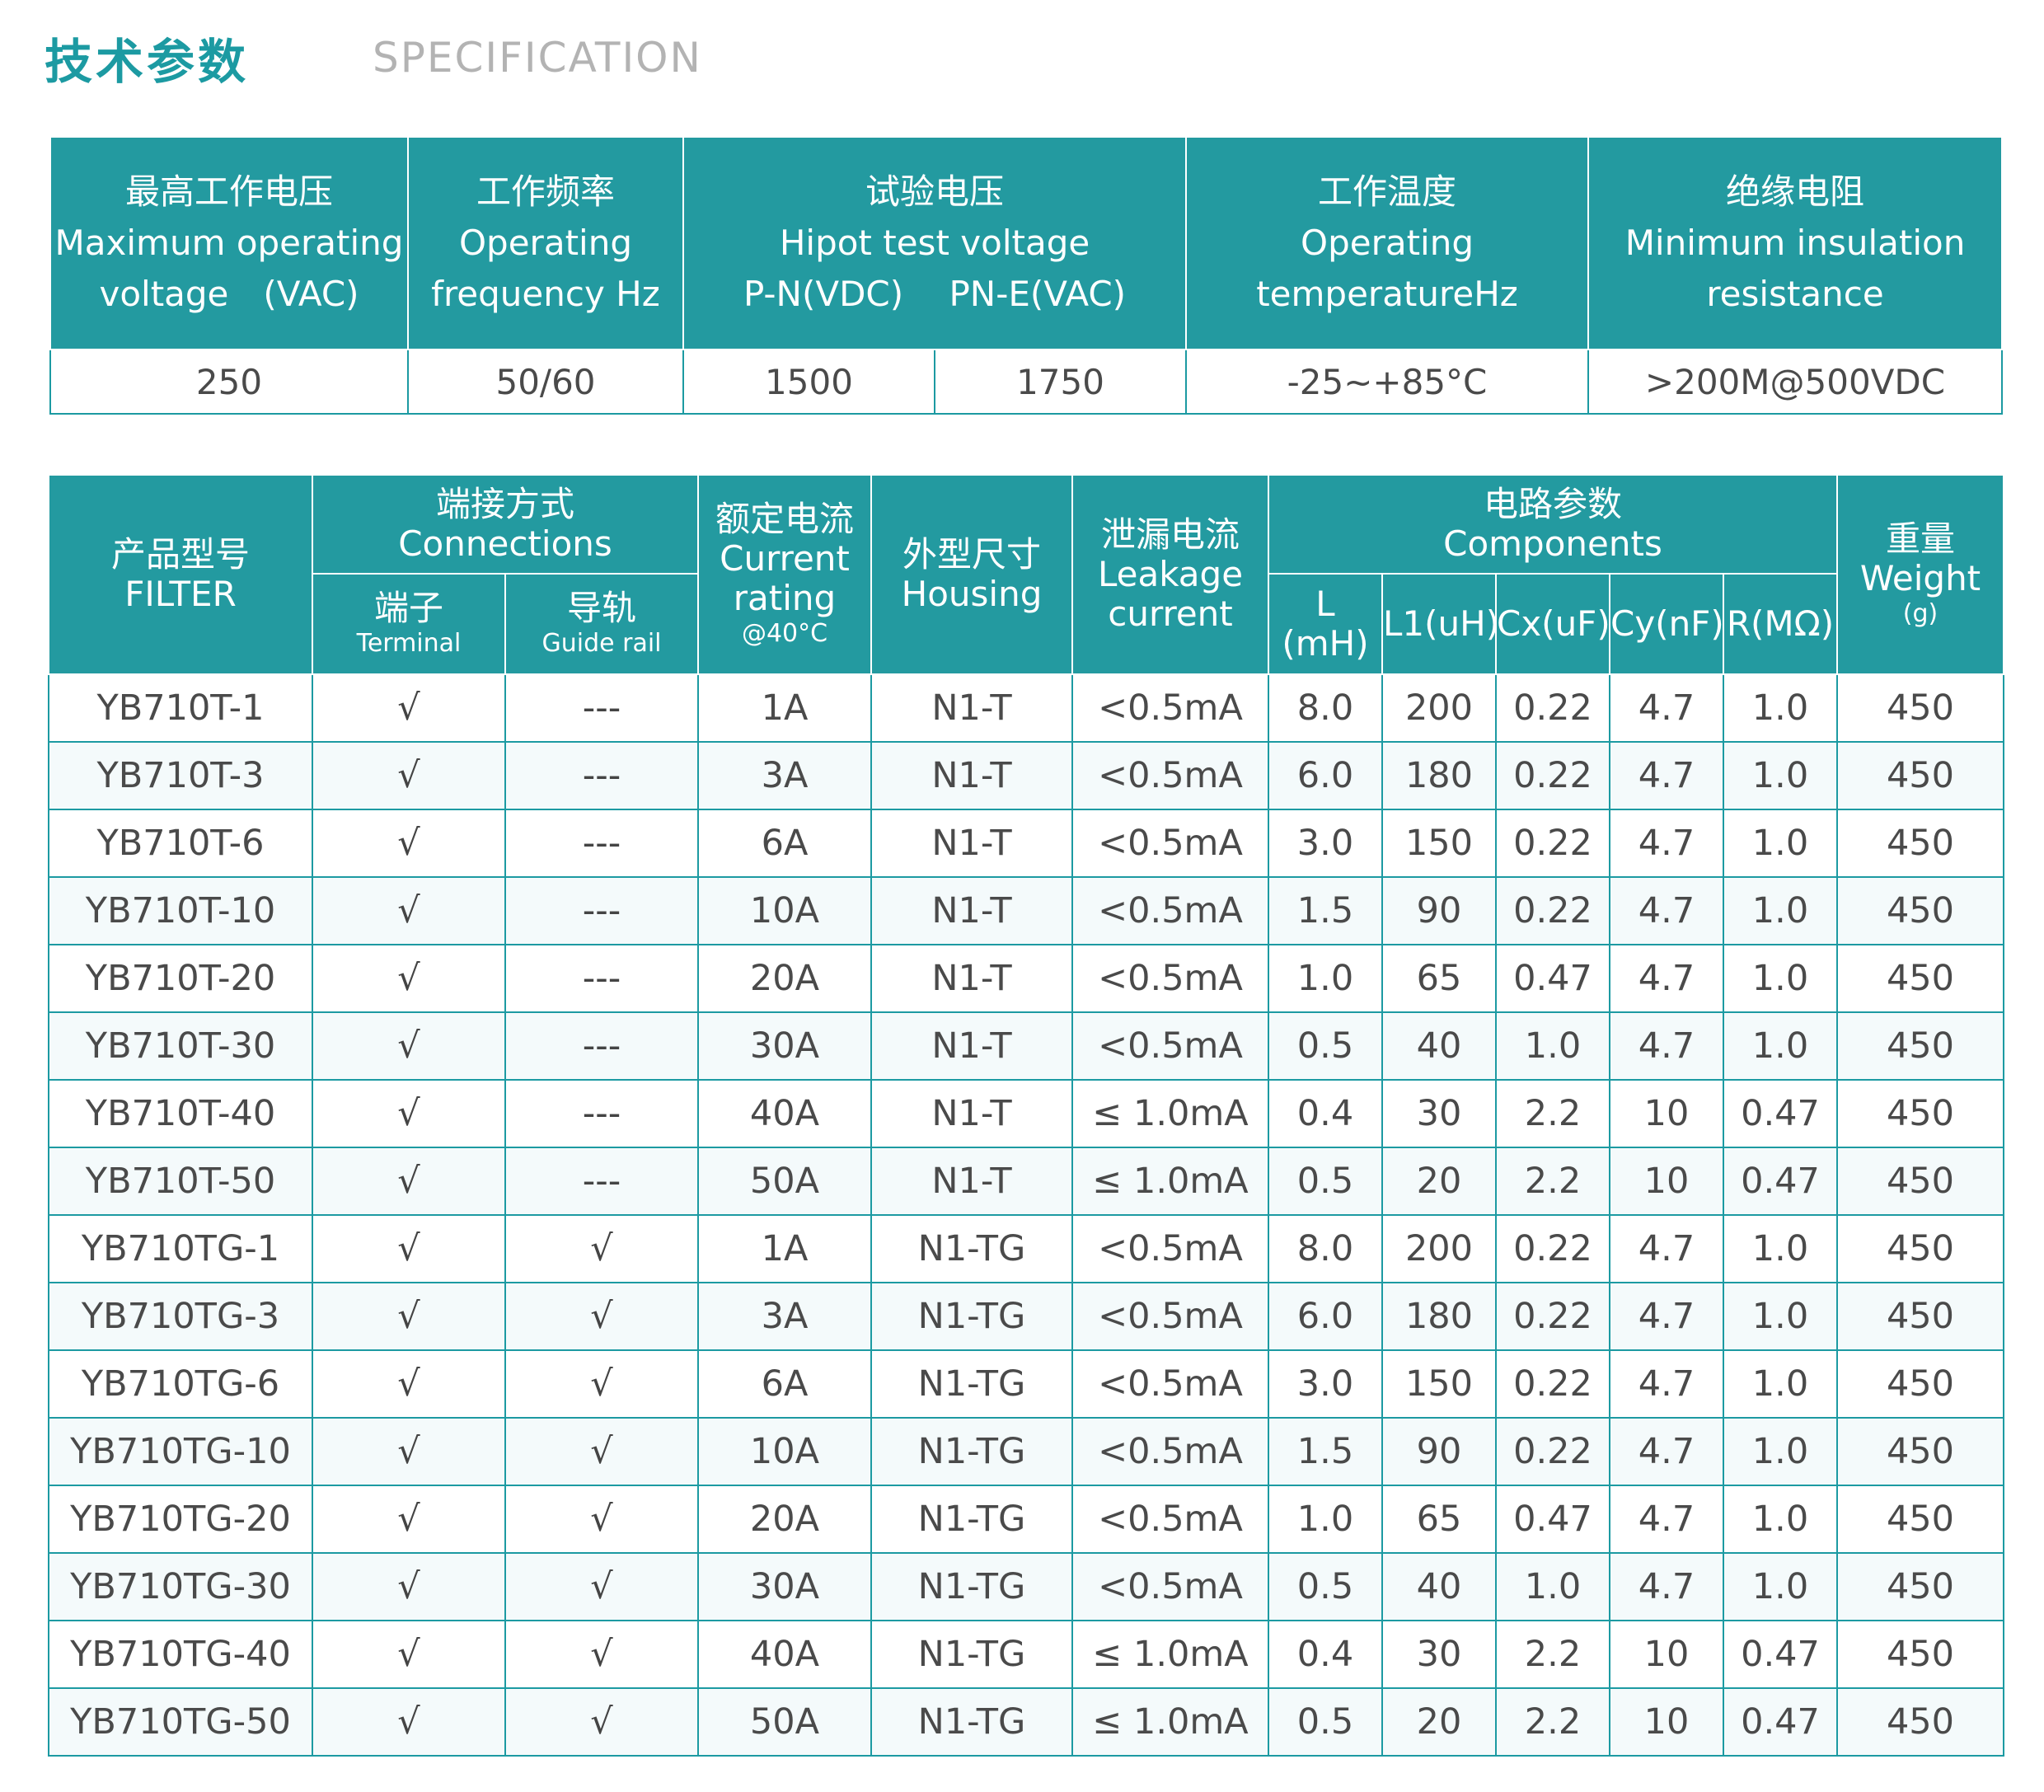 This screenshot has height=1792, width=2044. Describe the element at coordinates (229, 382) in the screenshot. I see `spec-value-voltage: 250` at that location.